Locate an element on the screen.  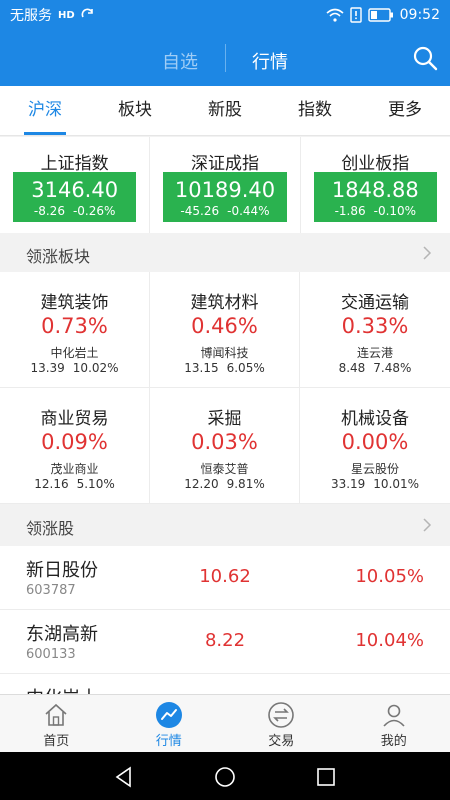
sector-card: 采掘 0.03% 恒泰艾普 12.20 9.81% is located at coordinates (225, 446).